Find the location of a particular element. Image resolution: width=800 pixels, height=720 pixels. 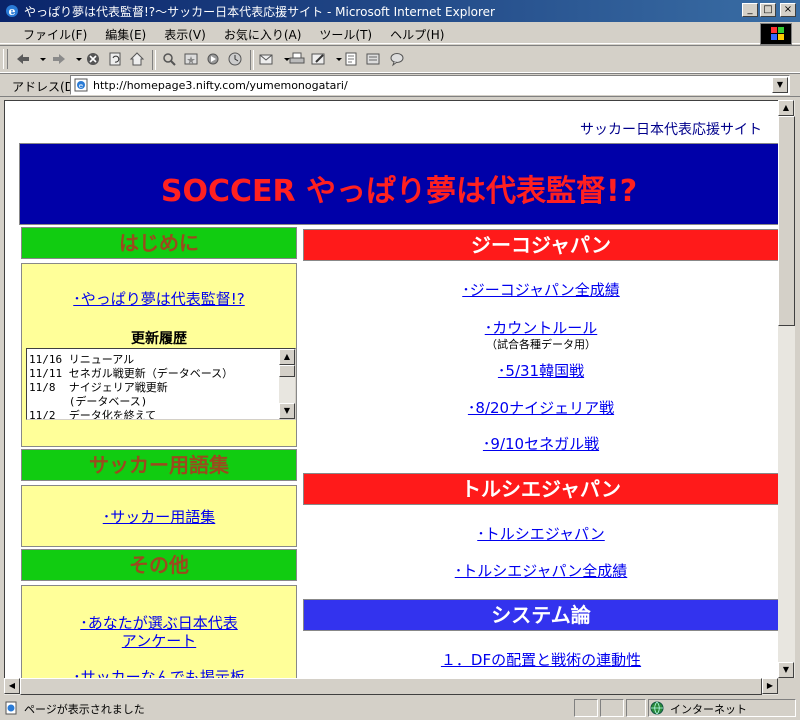

menu-edit: 編集(E) is located at coordinates (125, 34).